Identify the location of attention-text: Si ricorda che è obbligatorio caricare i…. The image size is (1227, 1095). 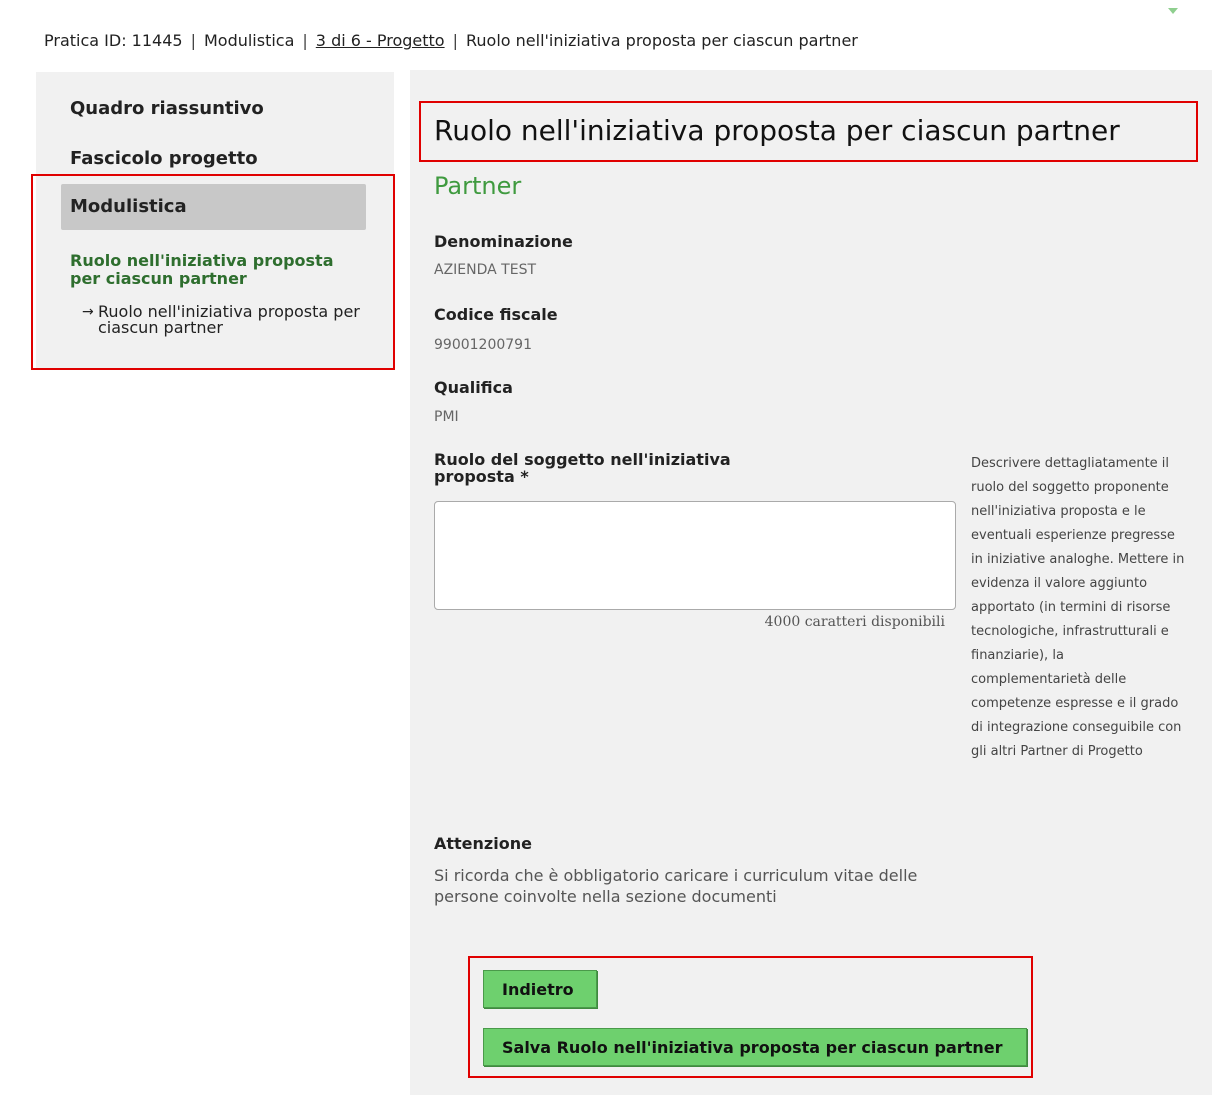
(676, 886).